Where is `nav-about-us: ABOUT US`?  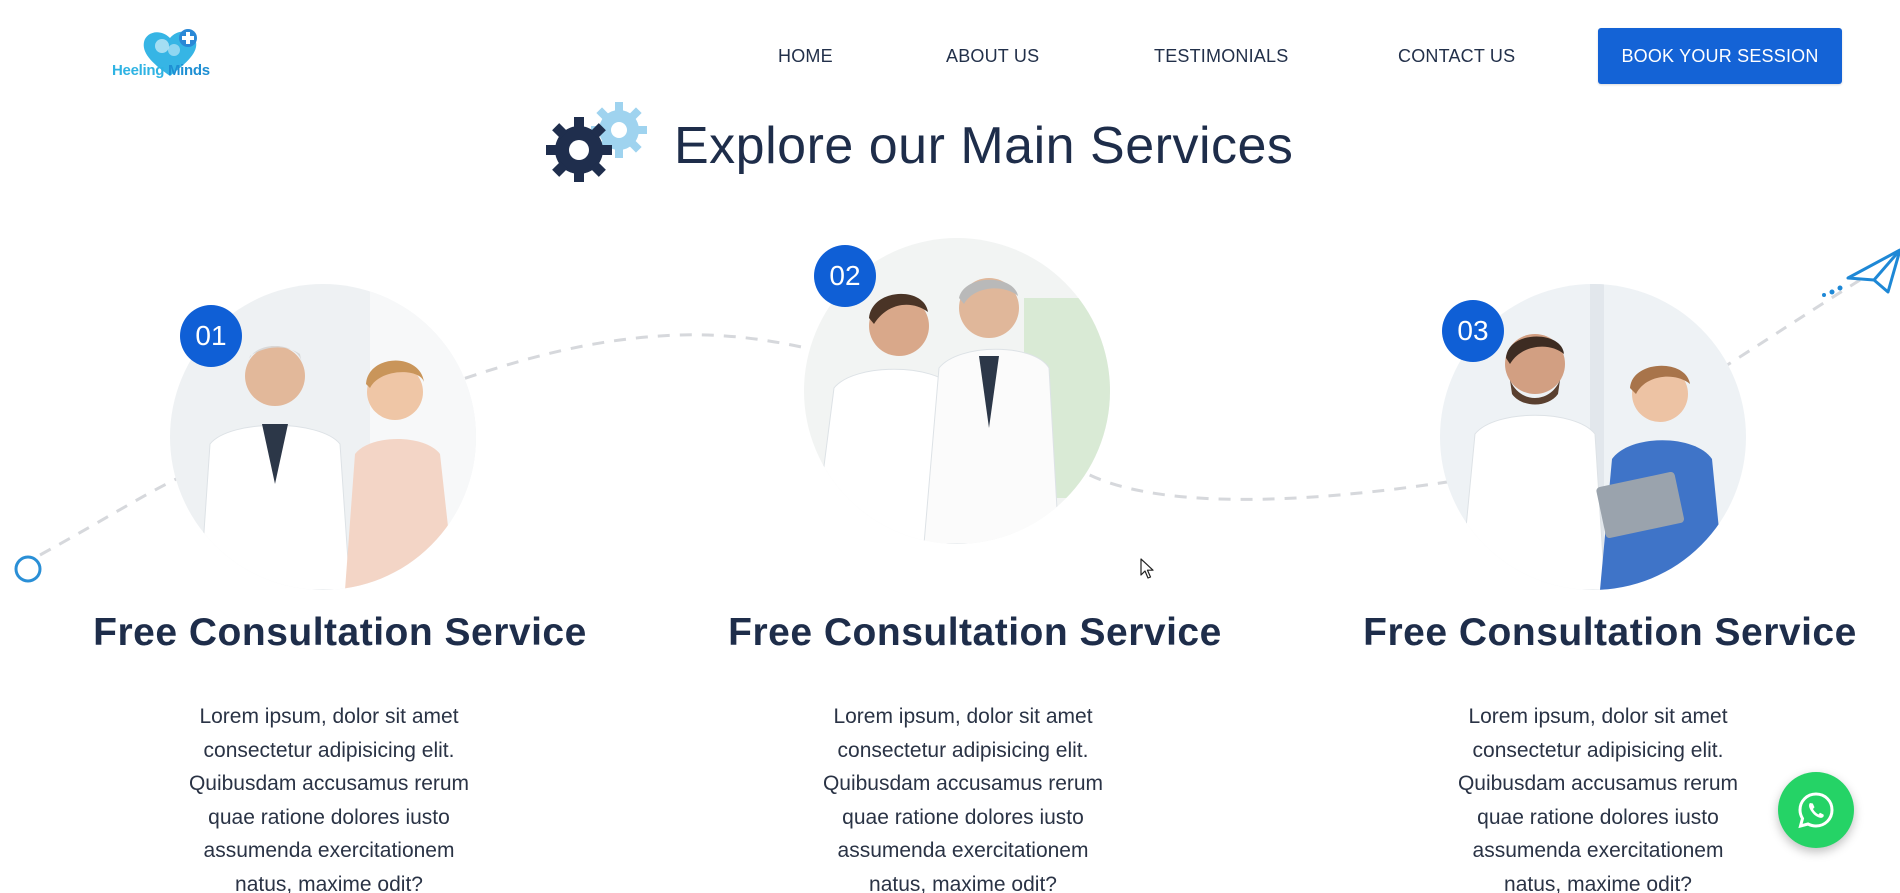
nav-about-us: ABOUT US is located at coordinates (992, 56).